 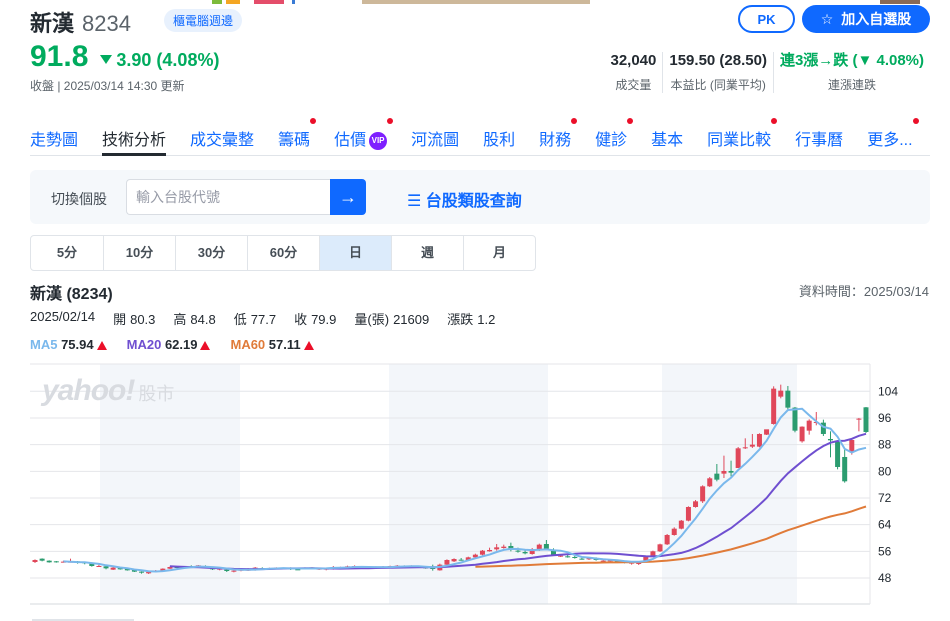 What do you see at coordinates (473, 201) in the screenshot?
I see `category-search-label: 台股類股查詢` at bounding box center [473, 201].